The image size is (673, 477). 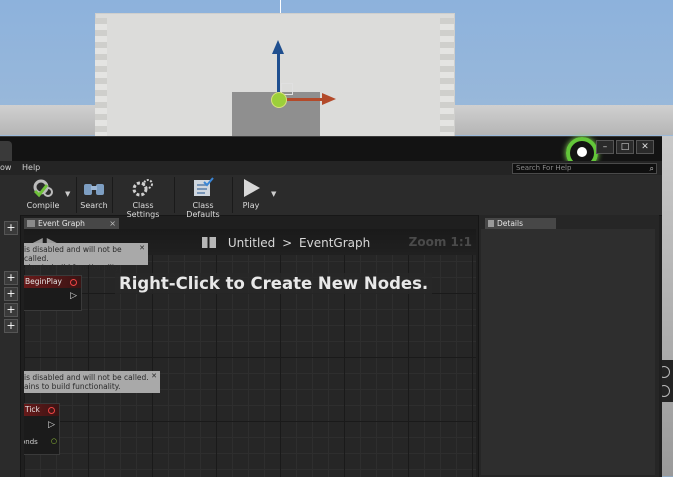 I want to click on viewport-guide-line, so click(x=280, y=7).